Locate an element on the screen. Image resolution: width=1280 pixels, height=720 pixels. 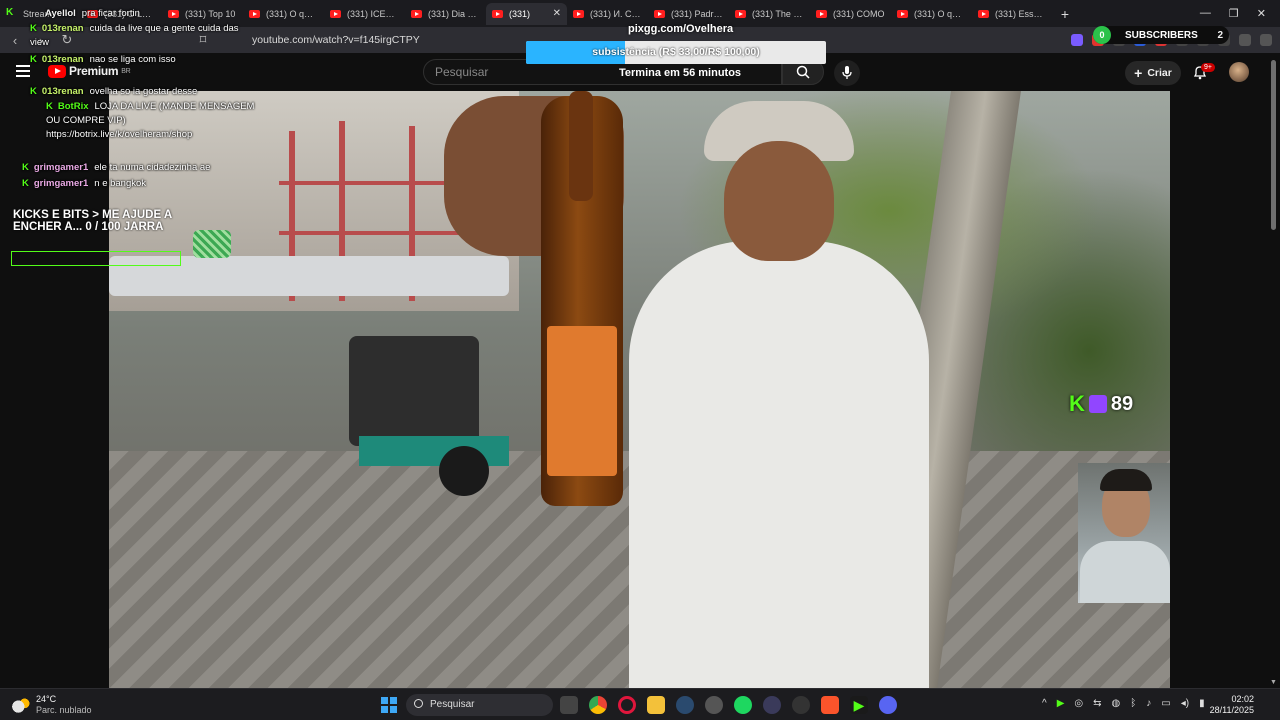
battery-icon: ▮ is located at coordinates (1202, 703).